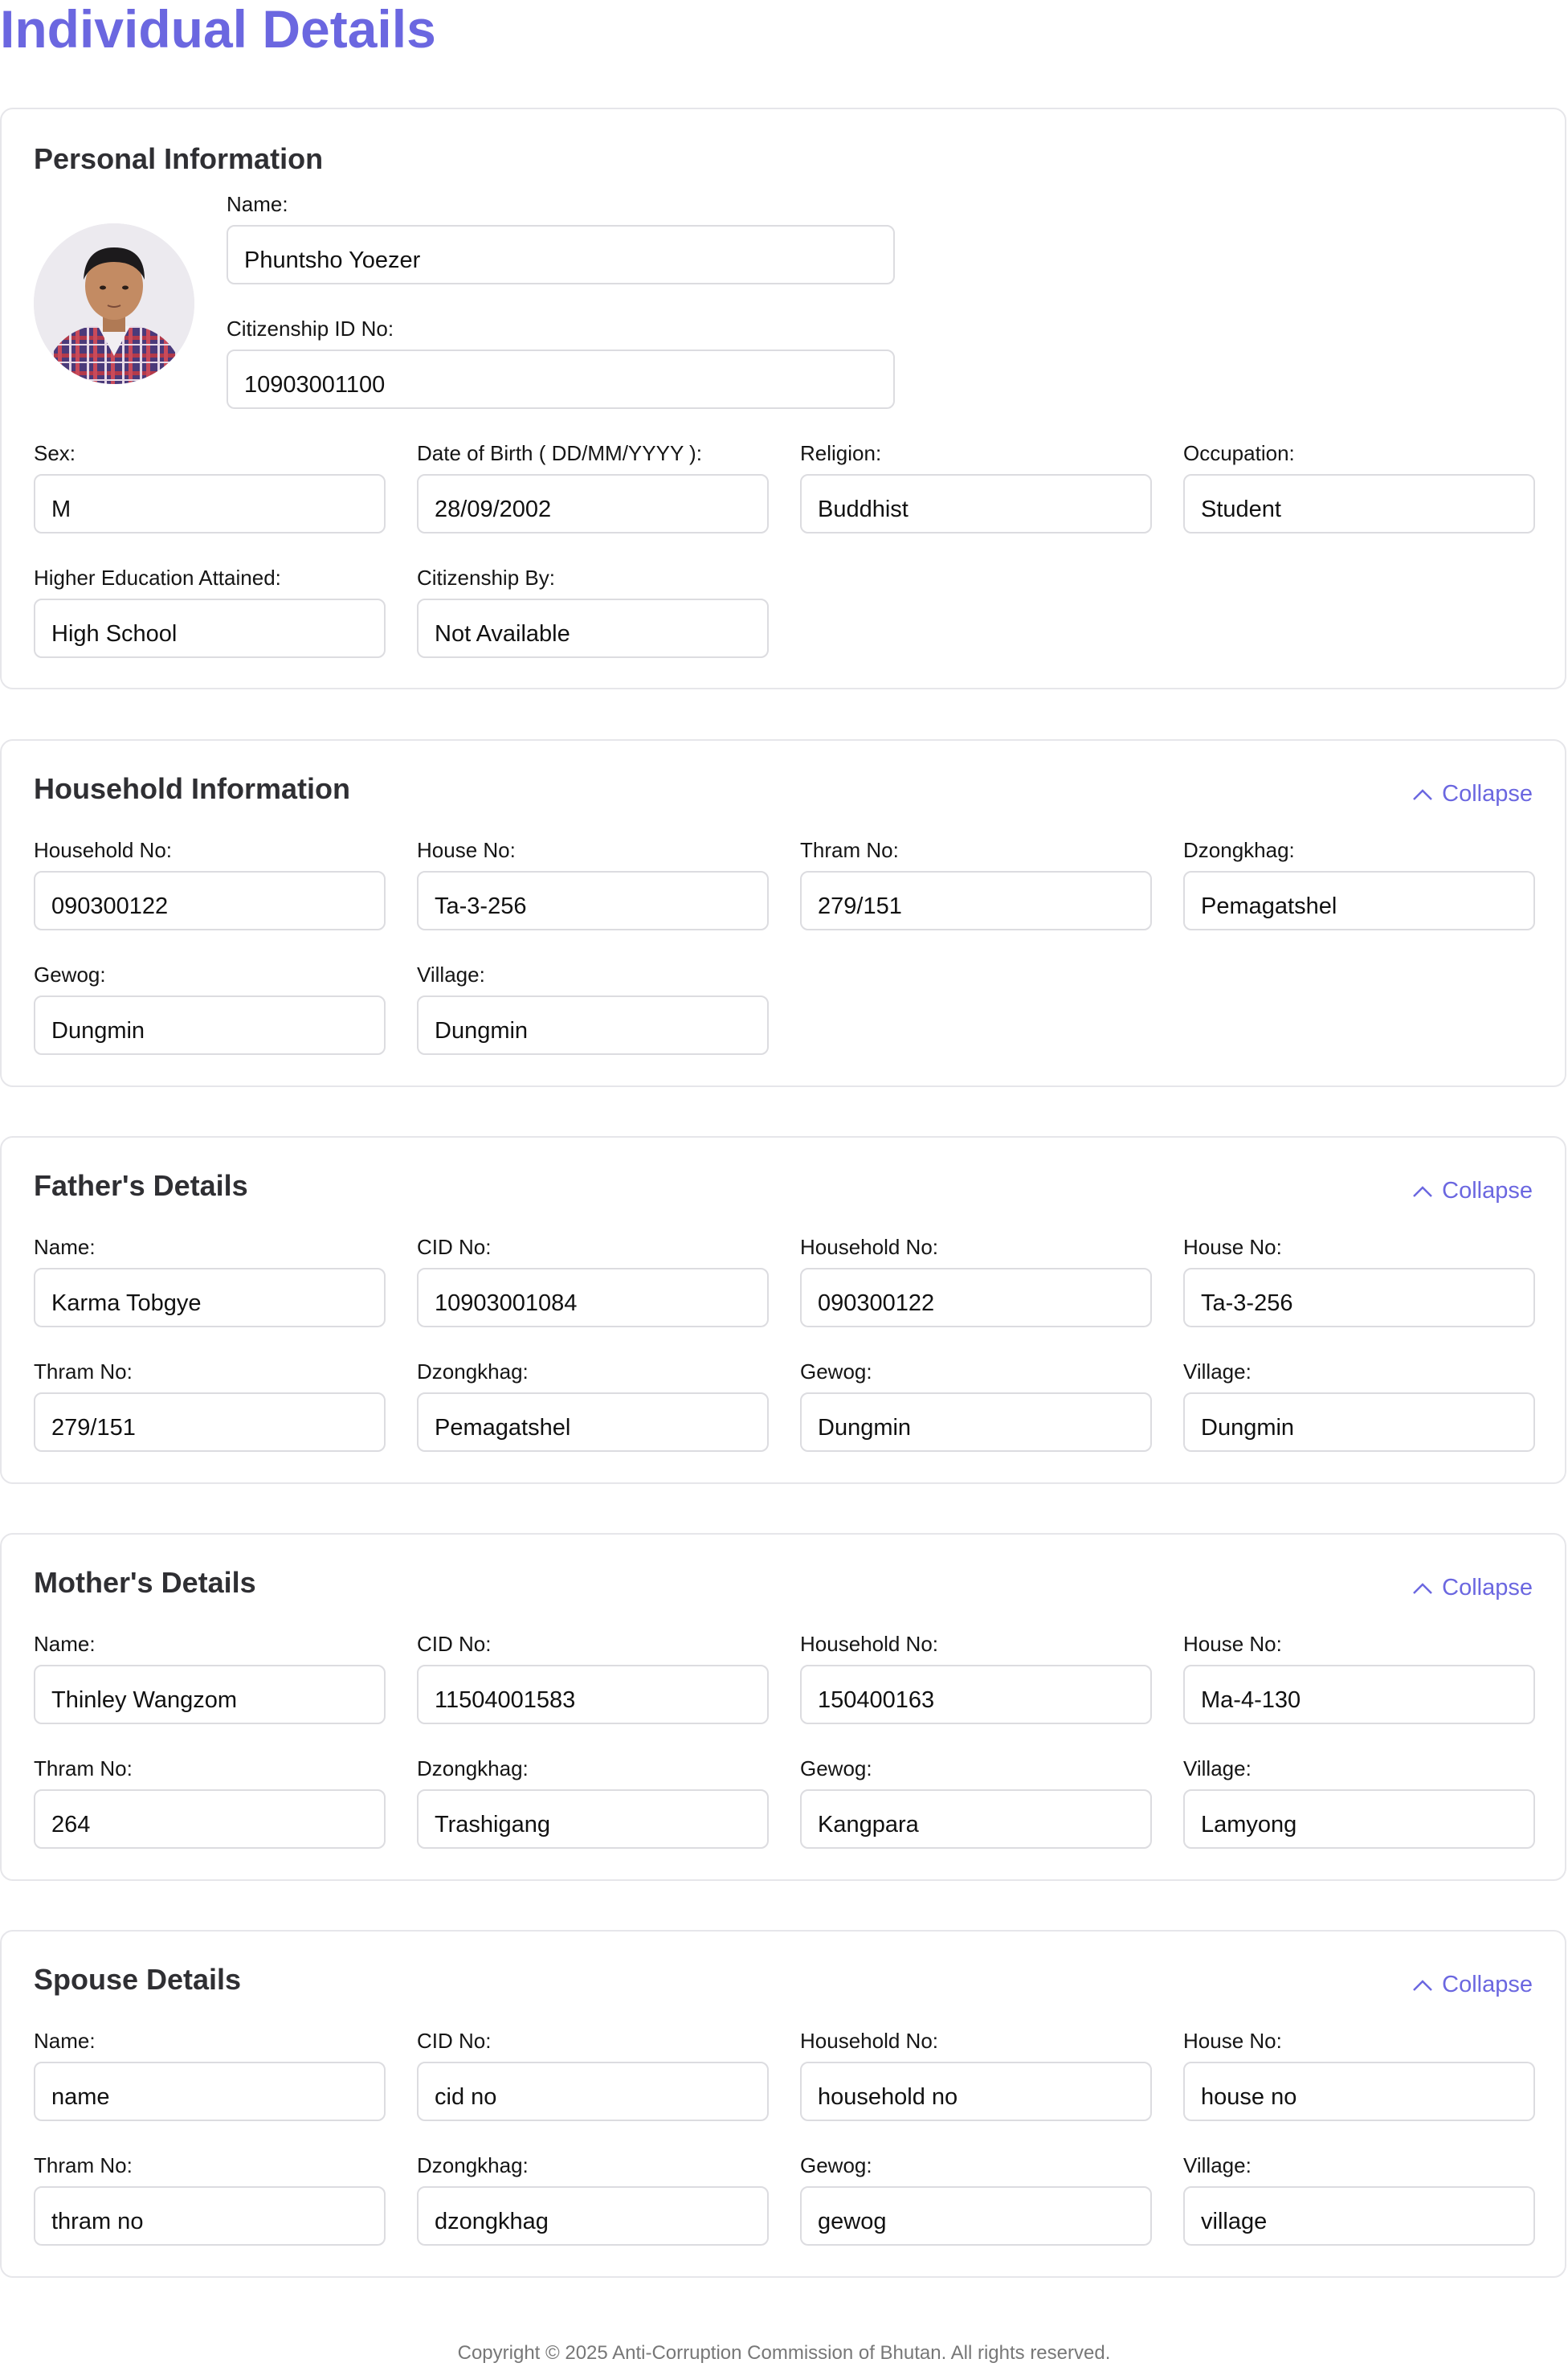 The height and width of the screenshot is (2367, 1568). I want to click on father-thram-no-label: Thram No:, so click(83, 1371).